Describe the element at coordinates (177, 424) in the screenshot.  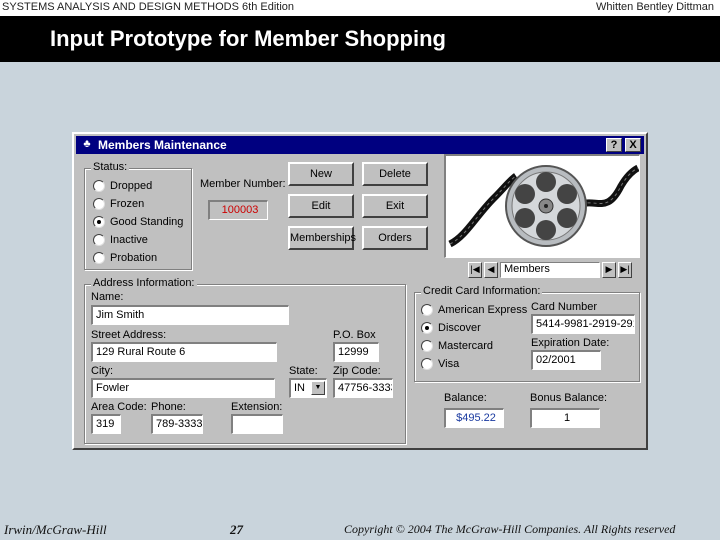
I see `phone-field: 789-3333` at that location.